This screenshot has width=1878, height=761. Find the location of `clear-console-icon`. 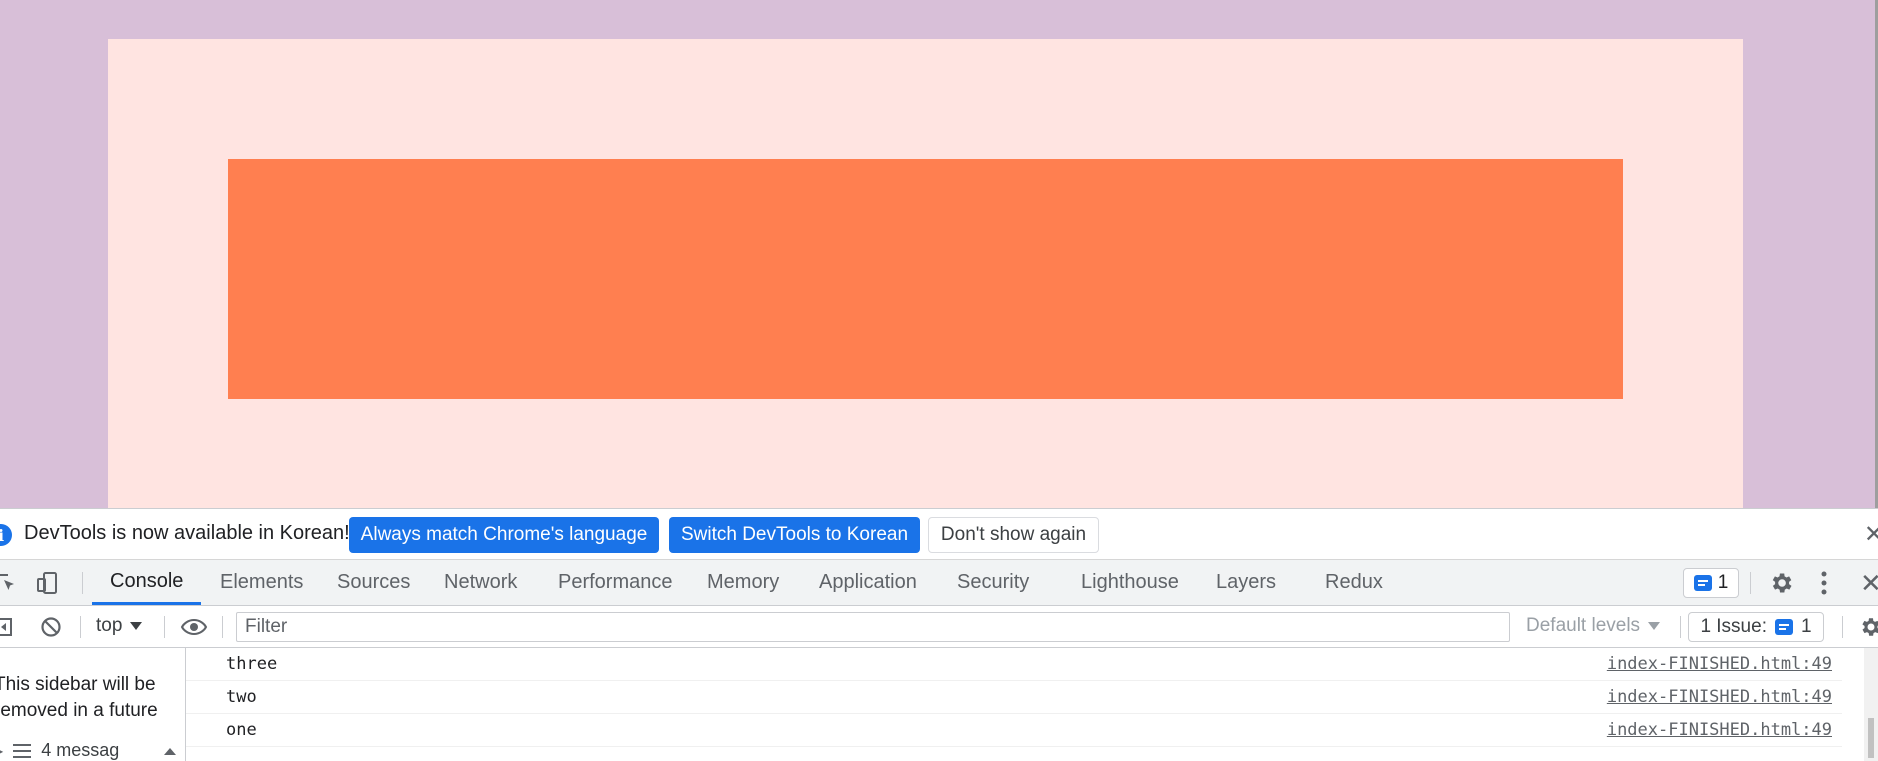

clear-console-icon is located at coordinates (51, 627).